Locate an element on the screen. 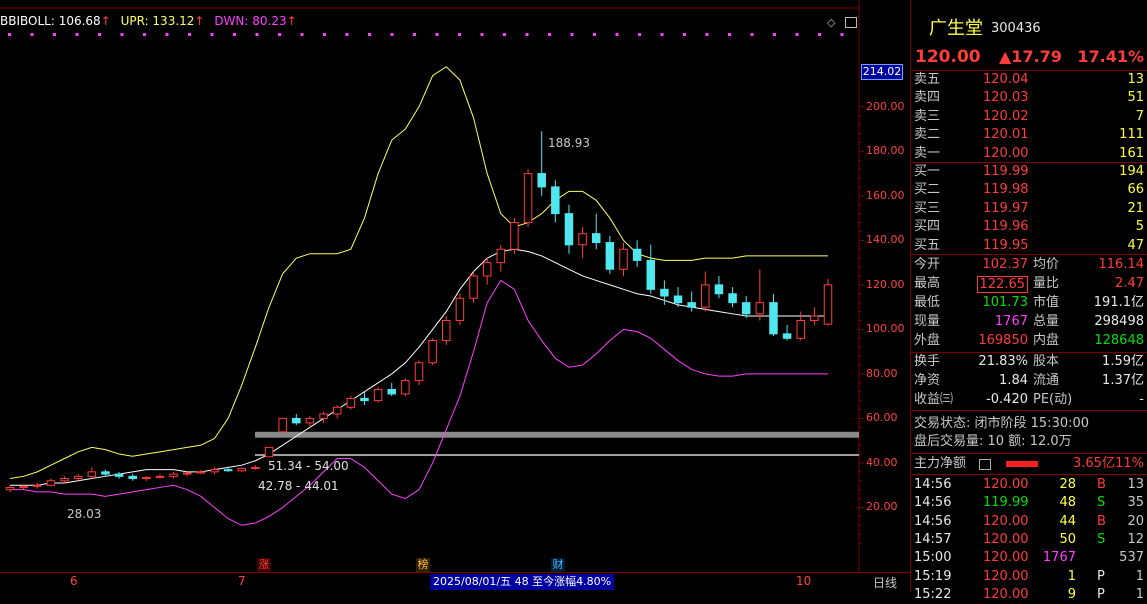 The width and height of the screenshot is (1147, 604). order-book-row: 买三 119.97 21 is located at coordinates (1029, 209).